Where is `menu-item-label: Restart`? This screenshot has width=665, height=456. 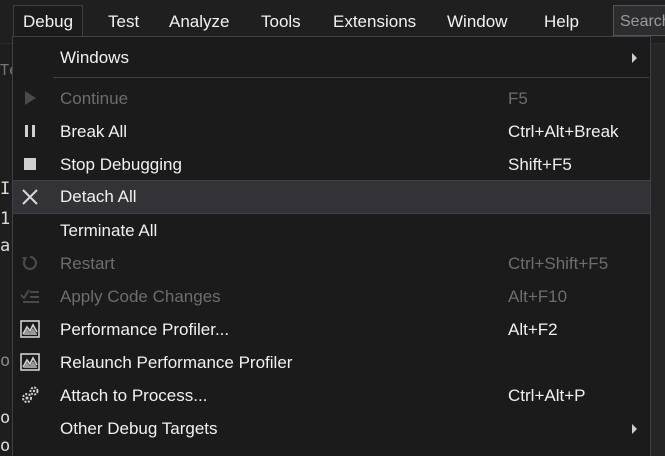 menu-item-label: Restart is located at coordinates (87, 263).